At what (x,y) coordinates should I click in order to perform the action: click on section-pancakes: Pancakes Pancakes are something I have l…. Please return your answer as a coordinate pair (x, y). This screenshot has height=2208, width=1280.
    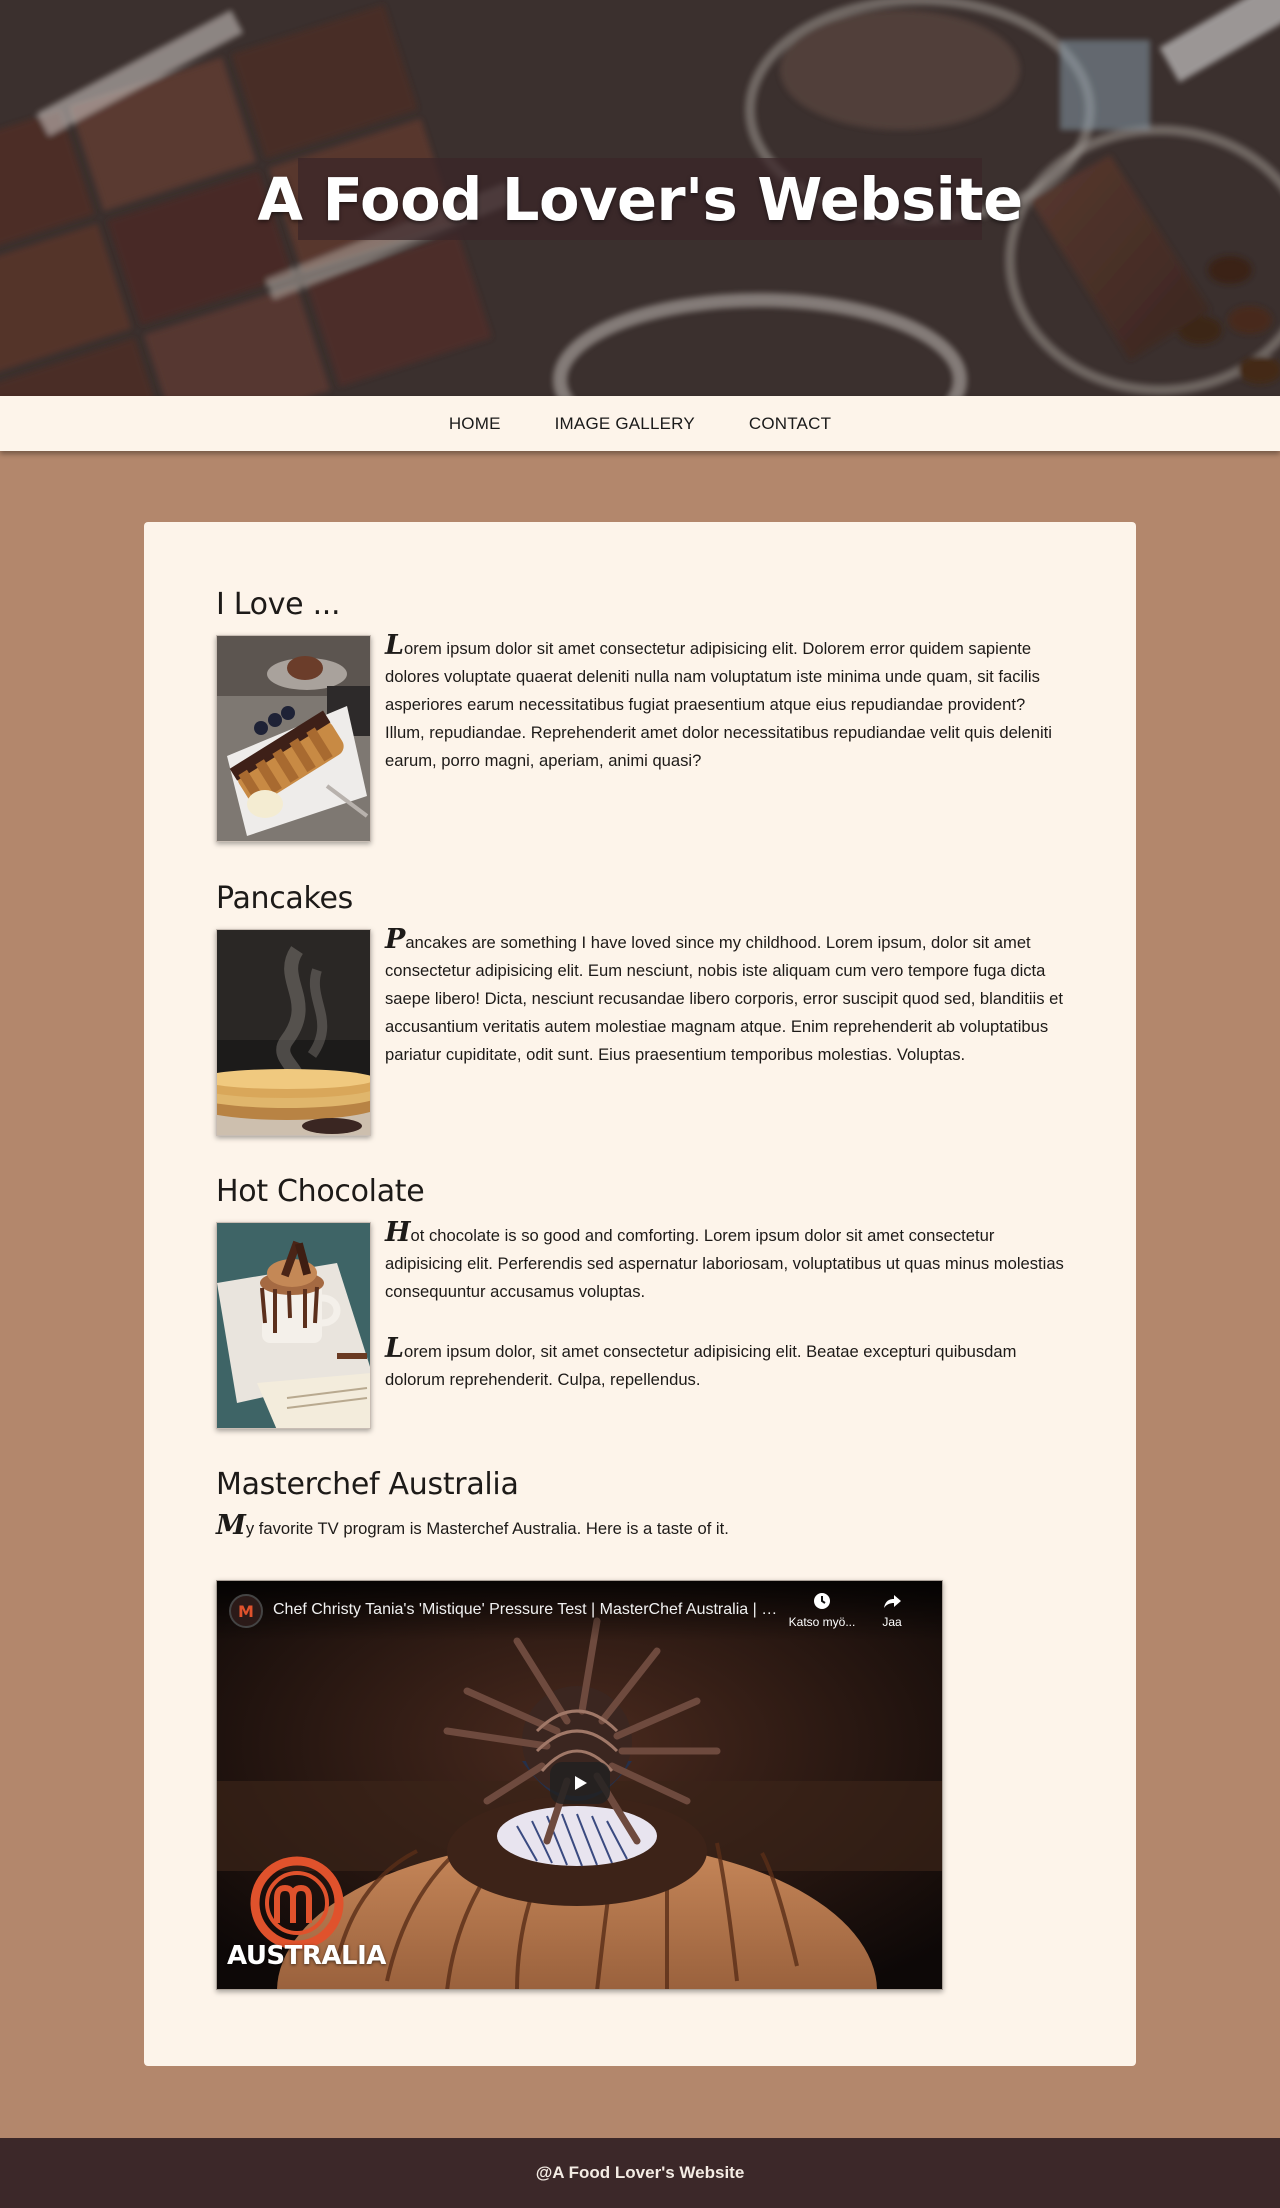
    Looking at the image, I should click on (641, 1007).